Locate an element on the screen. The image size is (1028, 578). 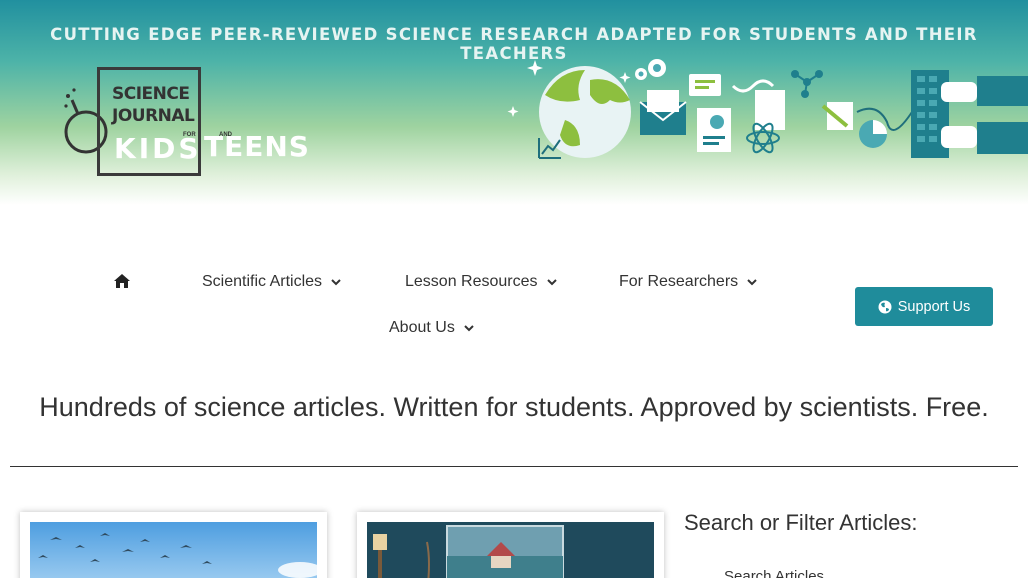
search-articles-label: Search Articles is located at coordinates (774, 573).